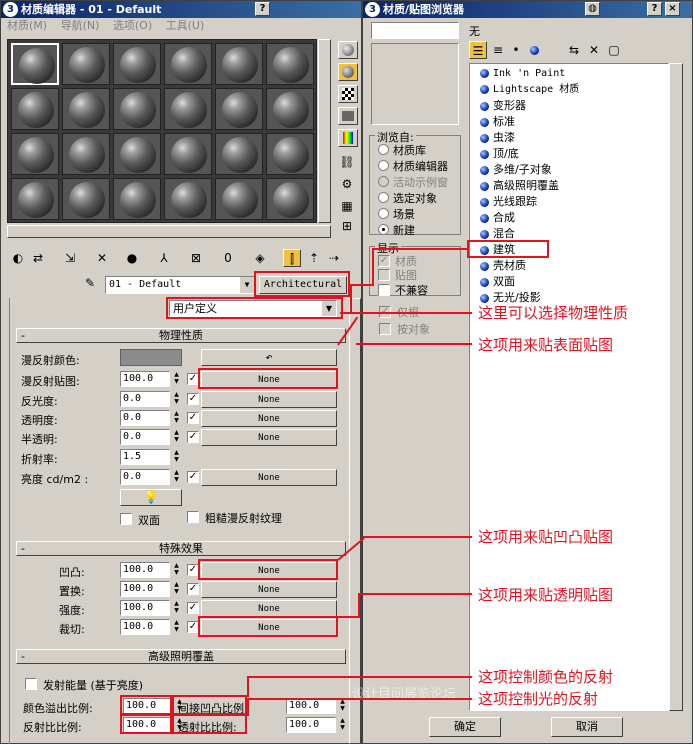 Image resolution: width=693 pixels, height=744 pixels. What do you see at coordinates (269, 589) in the screenshot?
I see `displacement-map-button: None` at bounding box center [269, 589].